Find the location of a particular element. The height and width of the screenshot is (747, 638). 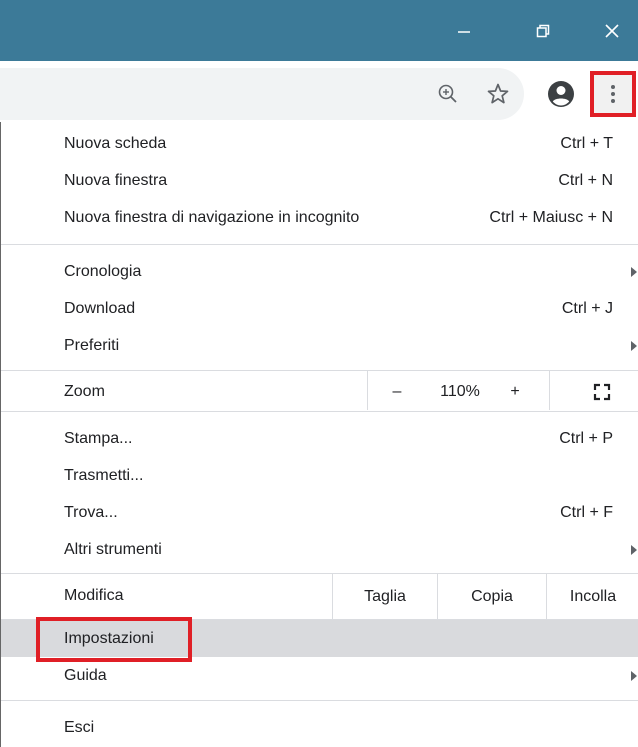

zoom-level: 110% is located at coordinates (460, 391).